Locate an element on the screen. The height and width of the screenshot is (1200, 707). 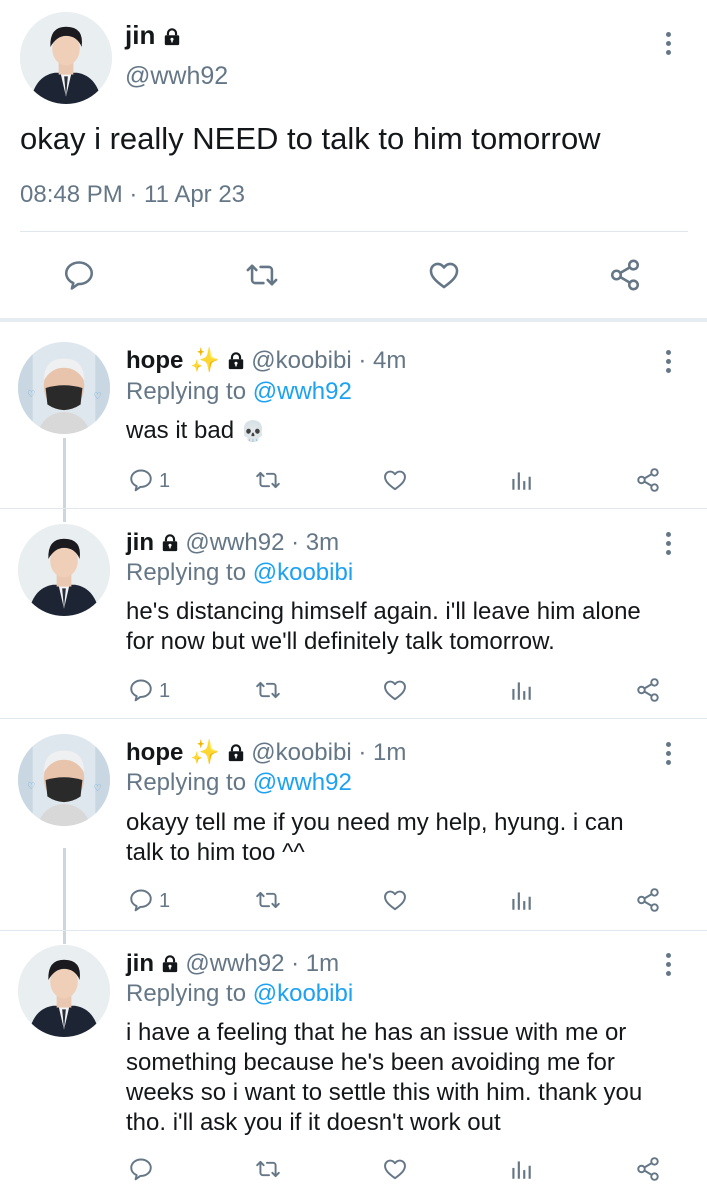
skull-emoji: 💀 is located at coordinates (253, 432).